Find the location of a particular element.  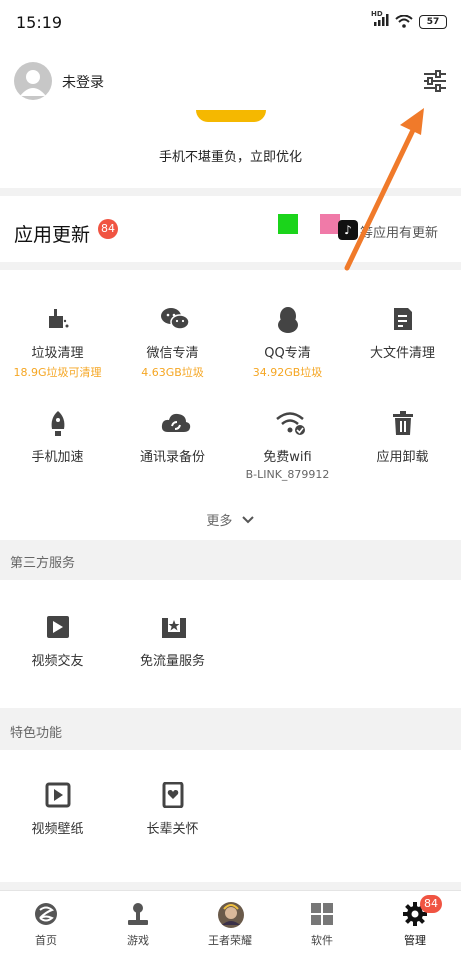

status-icons: HD 57 is located at coordinates (409, 19).